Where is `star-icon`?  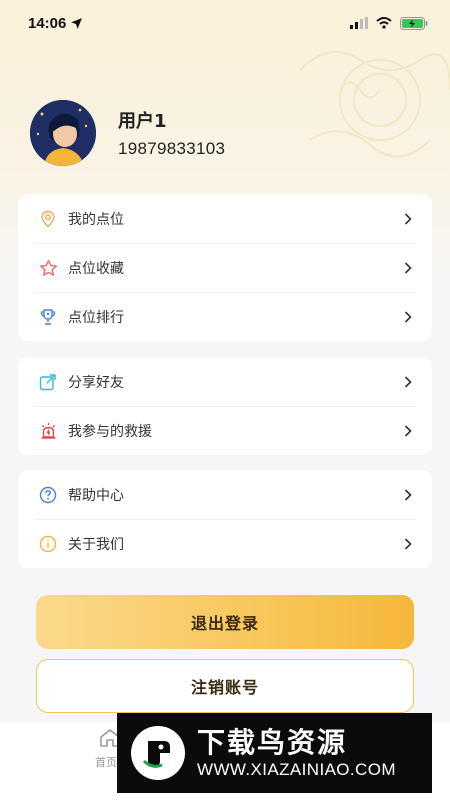
star-icon is located at coordinates (48, 268).